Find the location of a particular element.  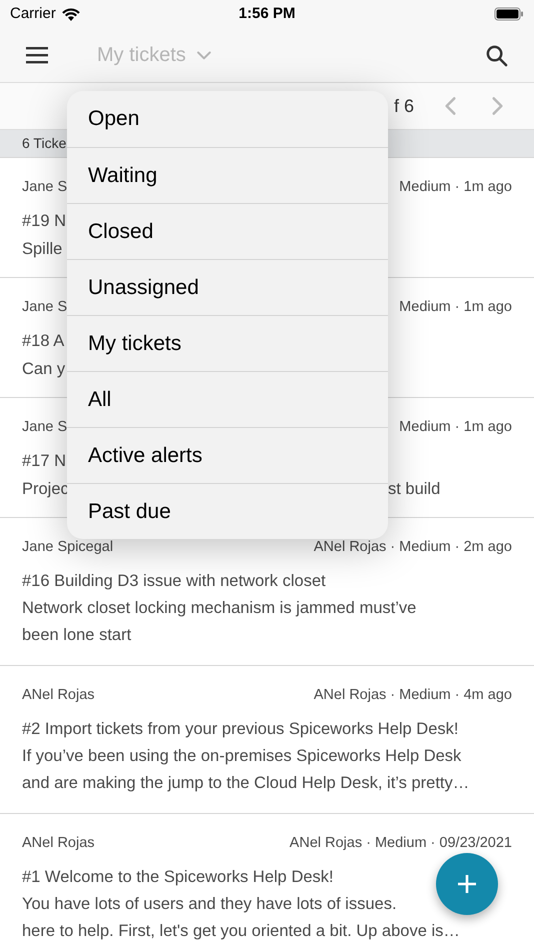

menu-item: Unassigned is located at coordinates (227, 287).